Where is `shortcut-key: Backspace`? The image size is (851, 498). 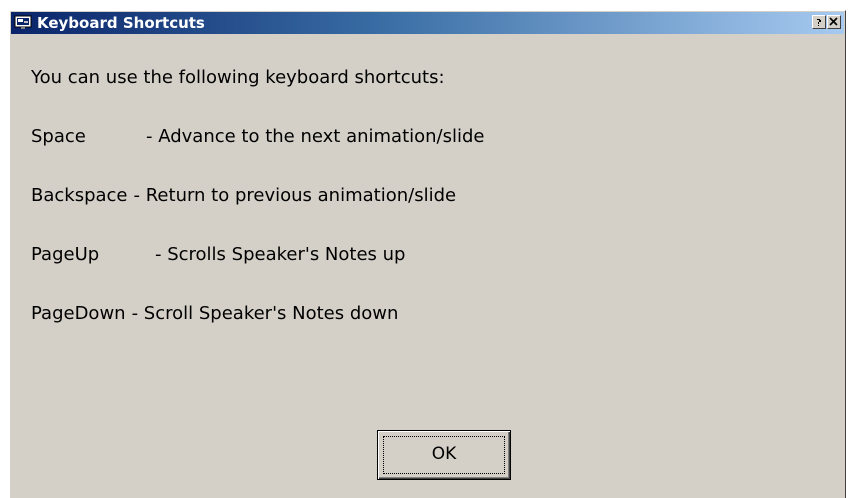
shortcut-key: Backspace is located at coordinates (79, 195).